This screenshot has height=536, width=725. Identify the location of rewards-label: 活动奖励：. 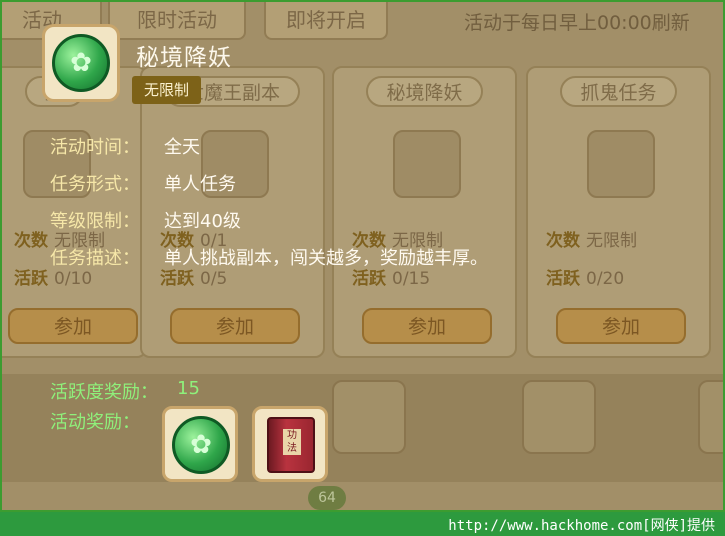
(95, 422).